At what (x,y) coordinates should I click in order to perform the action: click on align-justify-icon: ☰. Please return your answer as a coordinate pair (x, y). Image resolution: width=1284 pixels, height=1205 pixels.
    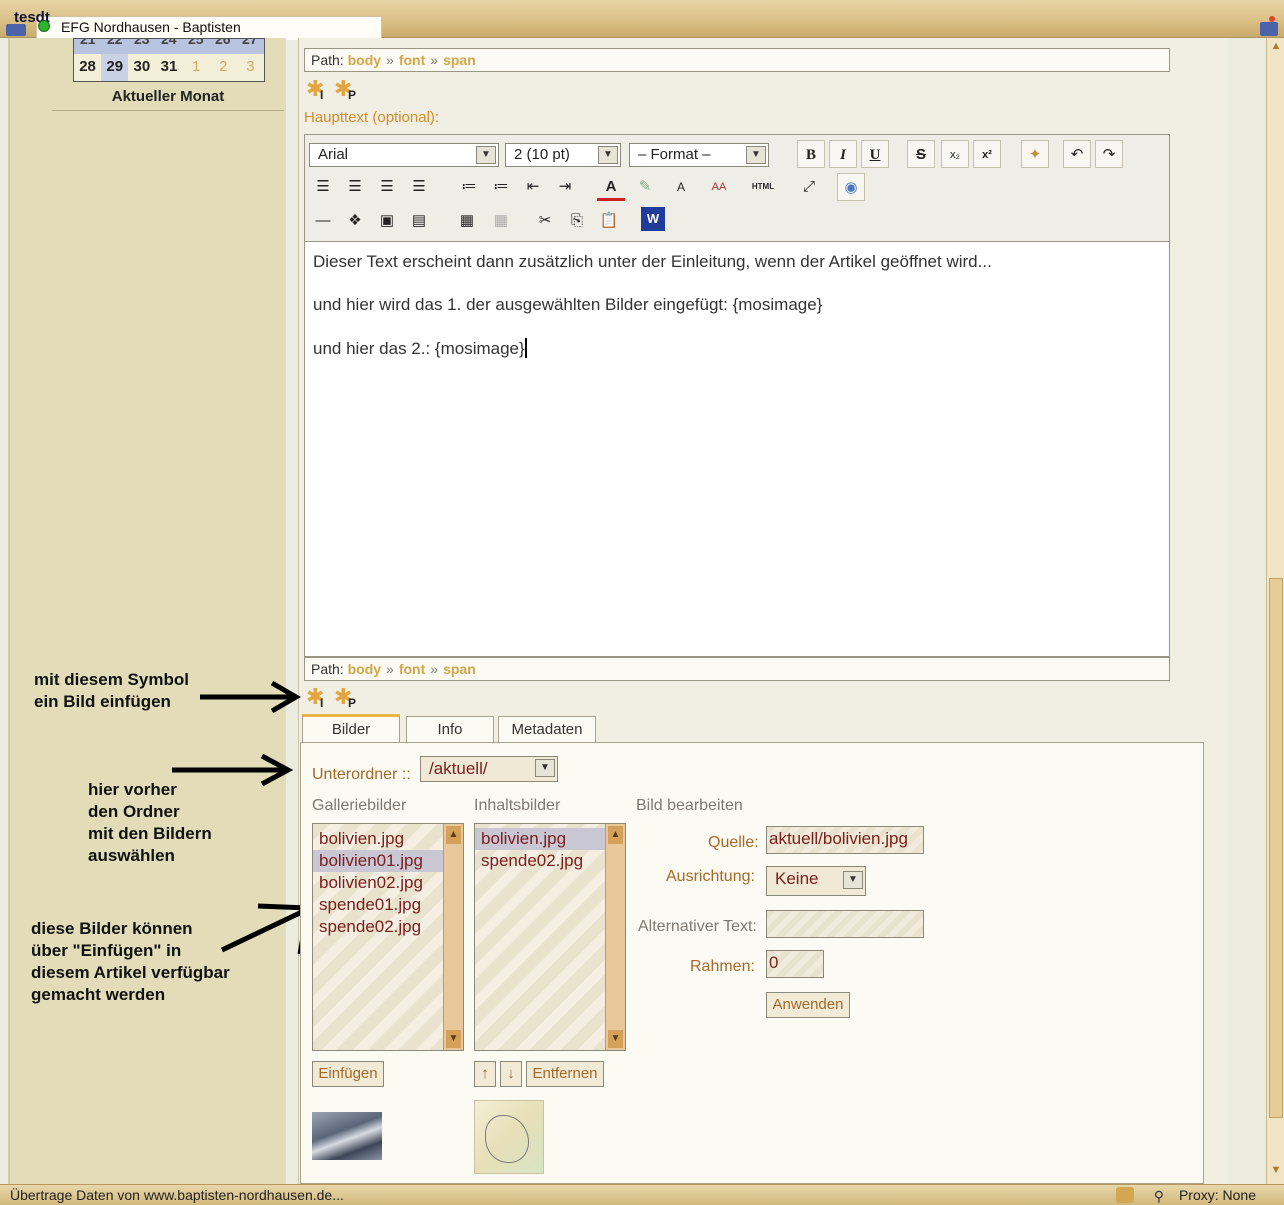
    Looking at the image, I should click on (419, 187).